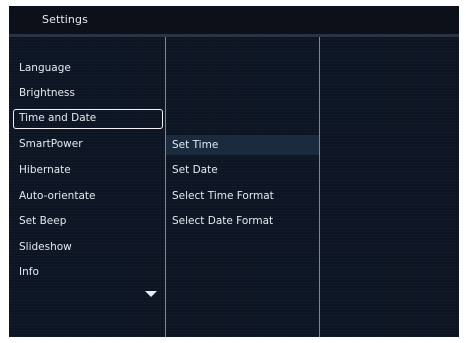 This screenshot has height=343, width=466. What do you see at coordinates (88, 247) in the screenshot?
I see `menu-item-slideshow: Slideshow` at bounding box center [88, 247].